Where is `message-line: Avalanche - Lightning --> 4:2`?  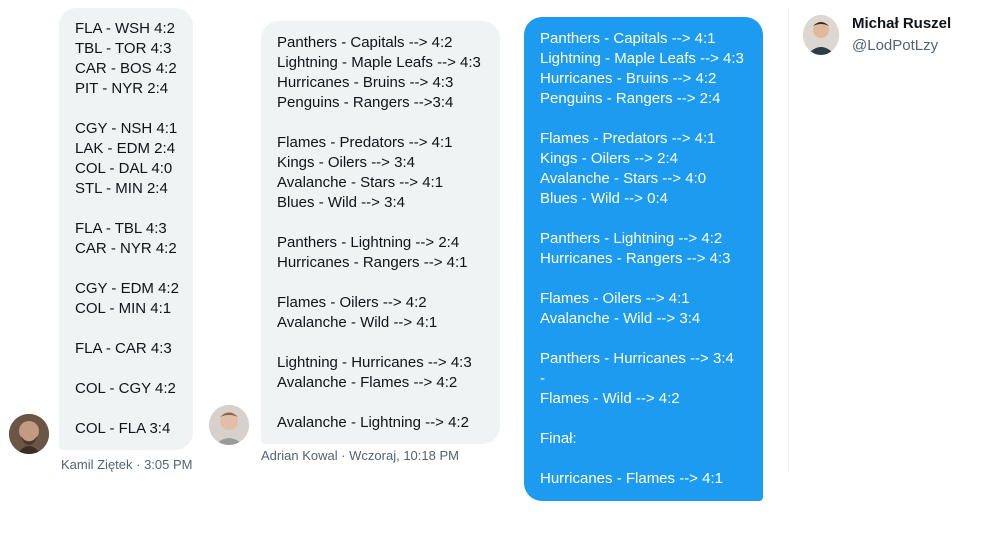
message-line: Avalanche - Lightning --> 4:2 is located at coordinates (373, 422).